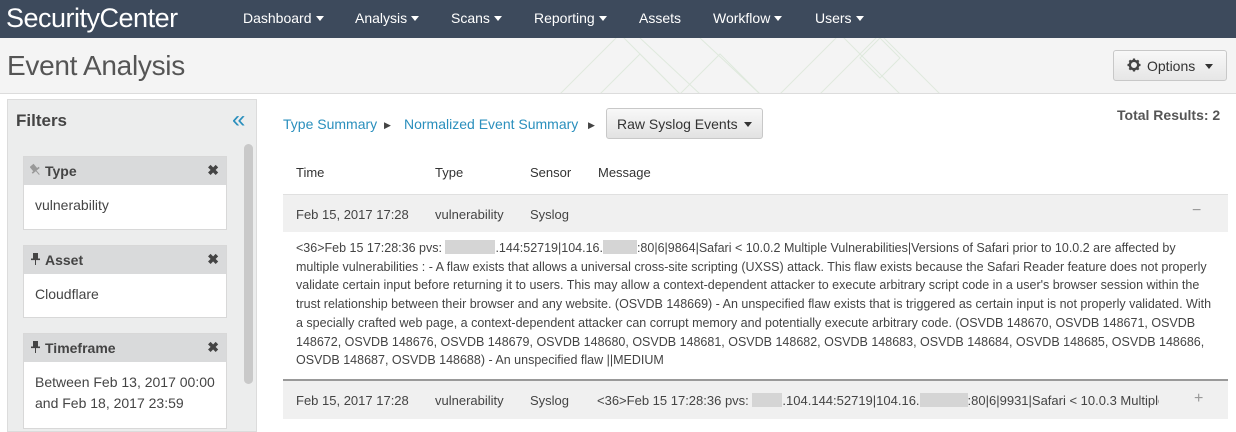 This screenshot has width=1236, height=432. What do you see at coordinates (1198, 399) in the screenshot?
I see `expand-plus-icon: +` at bounding box center [1198, 399].